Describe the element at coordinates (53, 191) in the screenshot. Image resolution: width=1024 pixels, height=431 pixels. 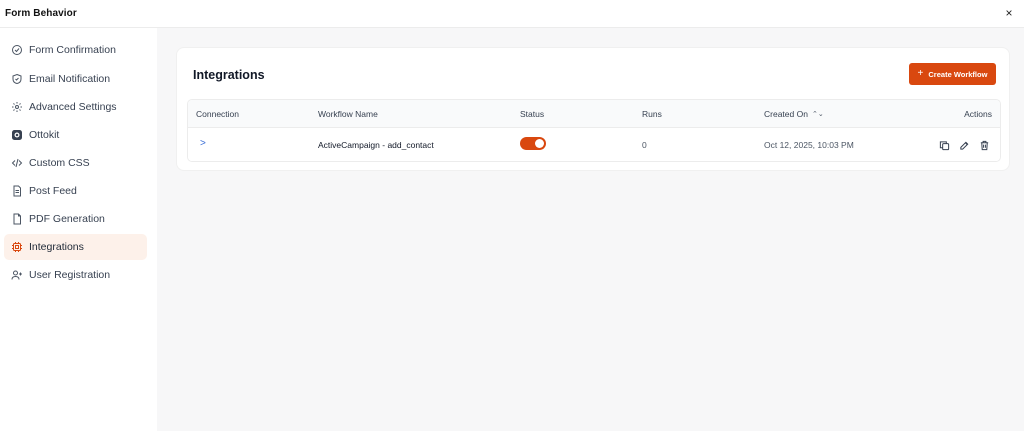
I see `sidebar-item-label: Post Feed` at that location.